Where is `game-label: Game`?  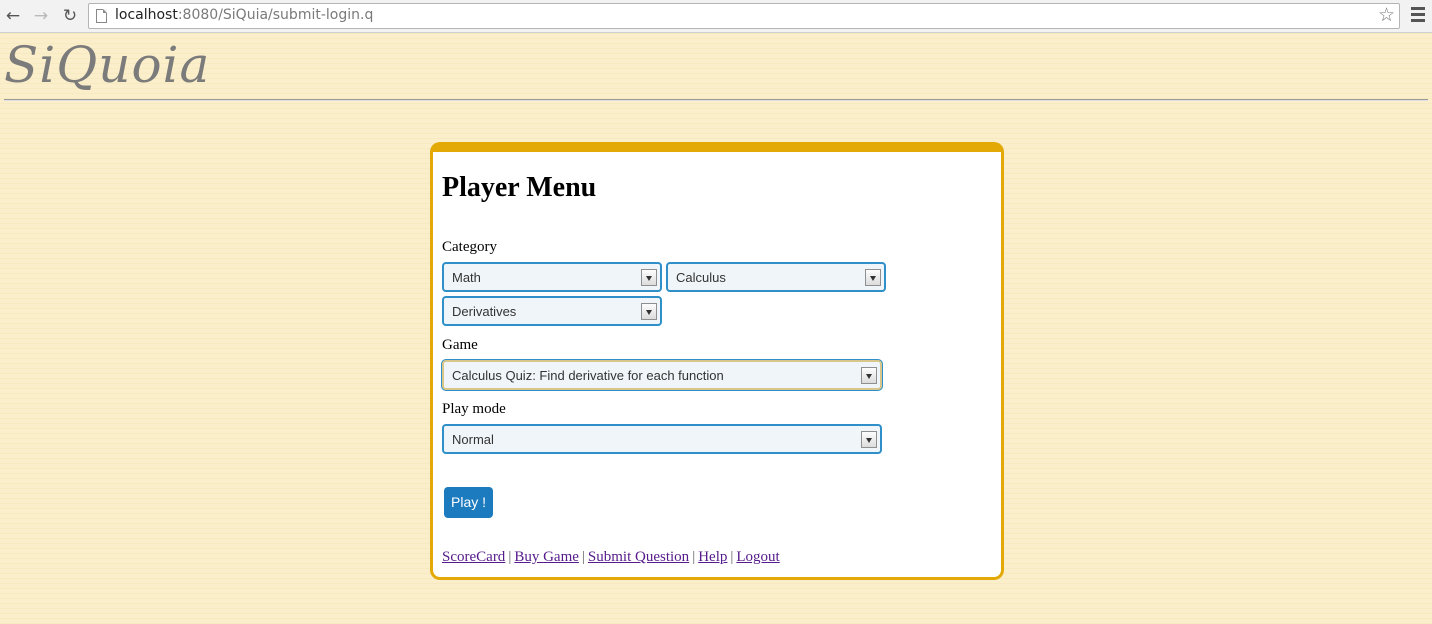
game-label: Game is located at coordinates (460, 345).